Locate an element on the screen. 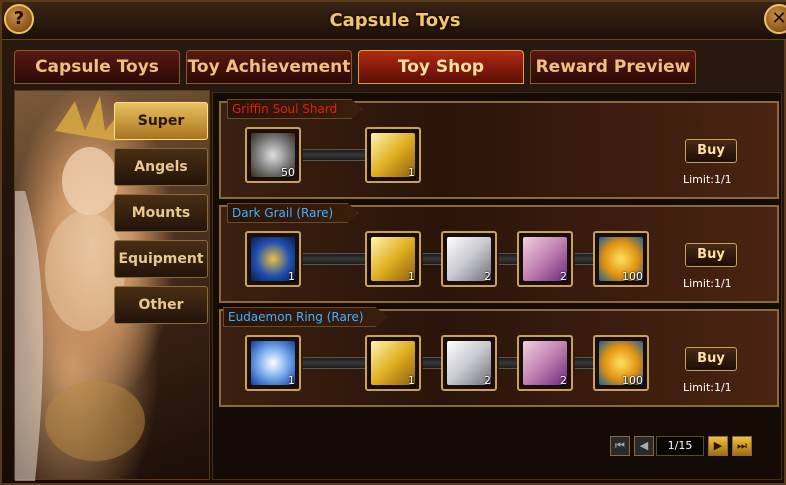  sidebar-item-angels: Angels is located at coordinates (161, 167).